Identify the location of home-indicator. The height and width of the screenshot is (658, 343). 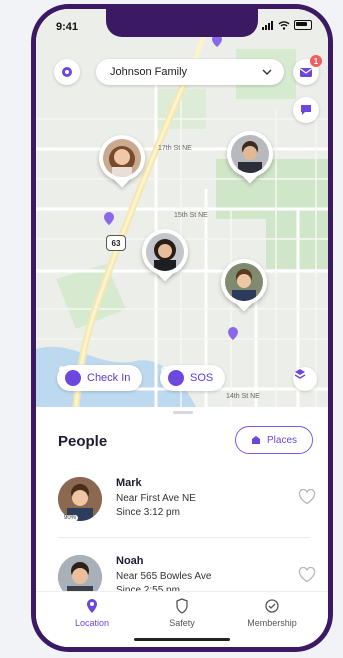
(182, 639).